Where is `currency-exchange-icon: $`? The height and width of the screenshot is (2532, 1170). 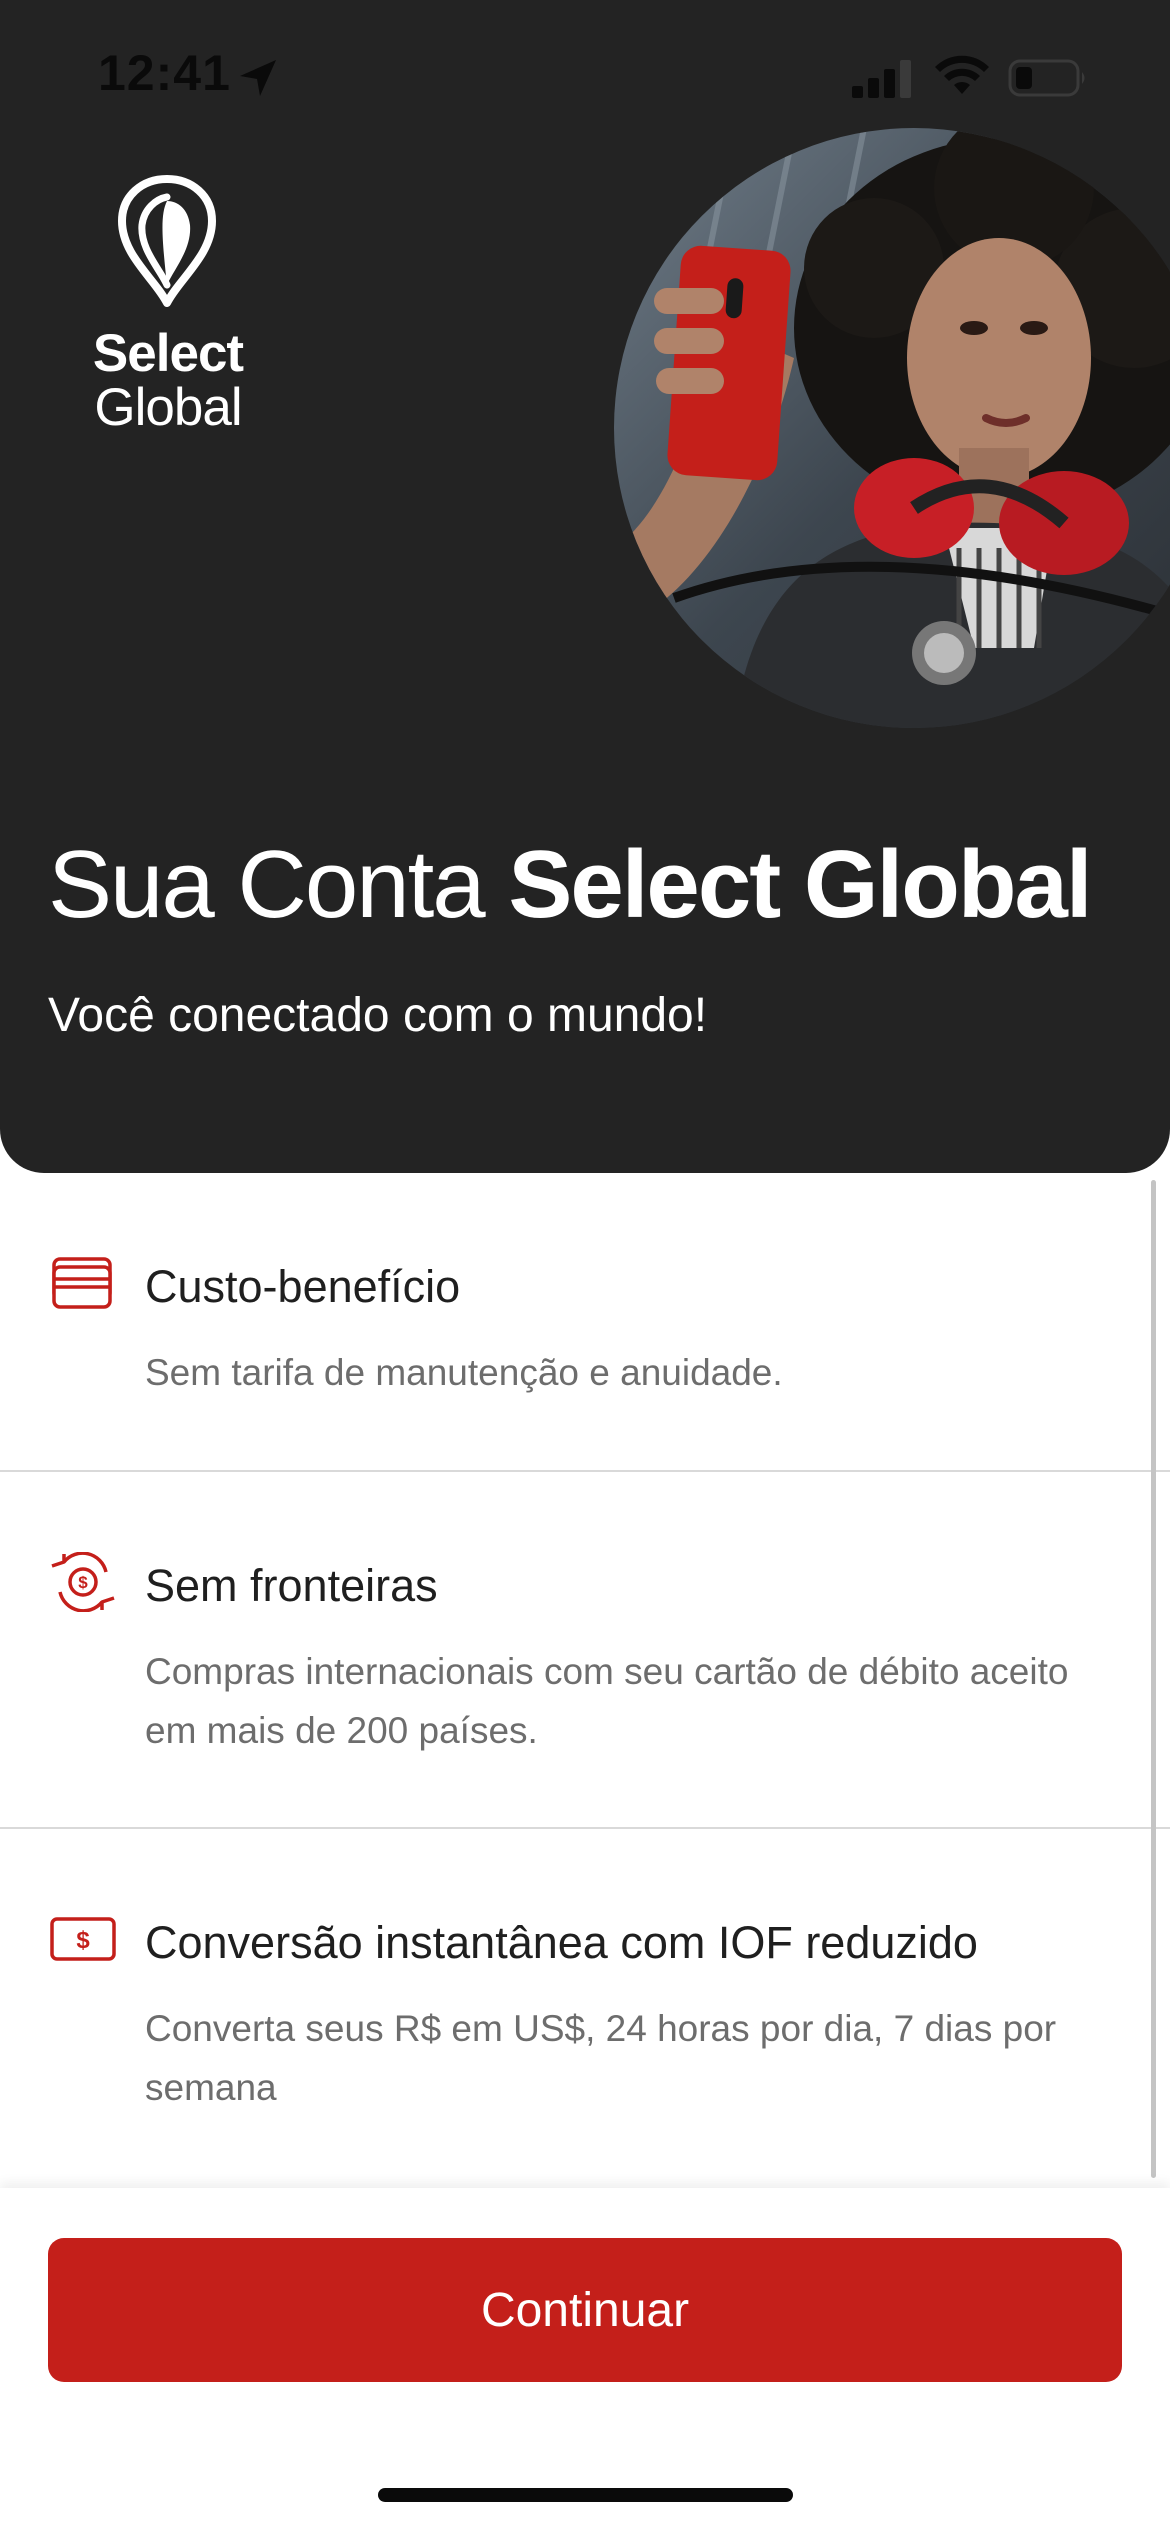 currency-exchange-icon: $ is located at coordinates (83, 1582).